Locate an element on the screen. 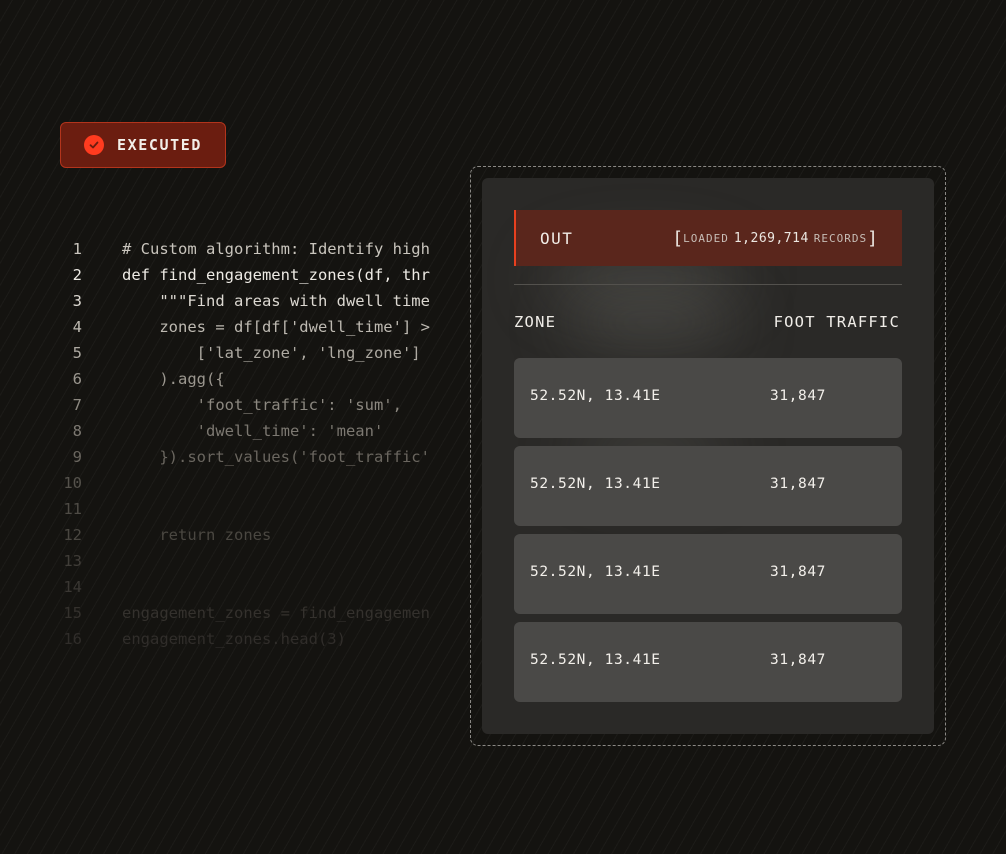 This screenshot has height=854, width=1006. code-line: 8 'dwell_time': 'mean' is located at coordinates (240, 431).